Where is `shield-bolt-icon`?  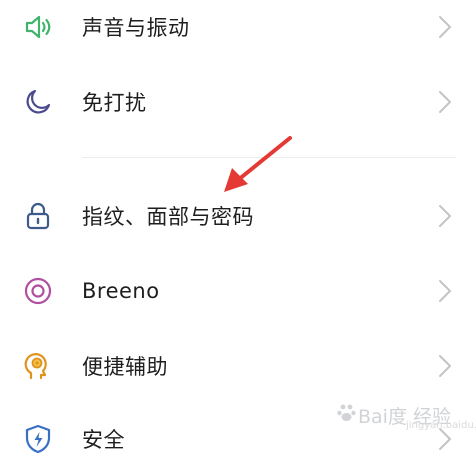 shield-bolt-icon is located at coordinates (38, 439).